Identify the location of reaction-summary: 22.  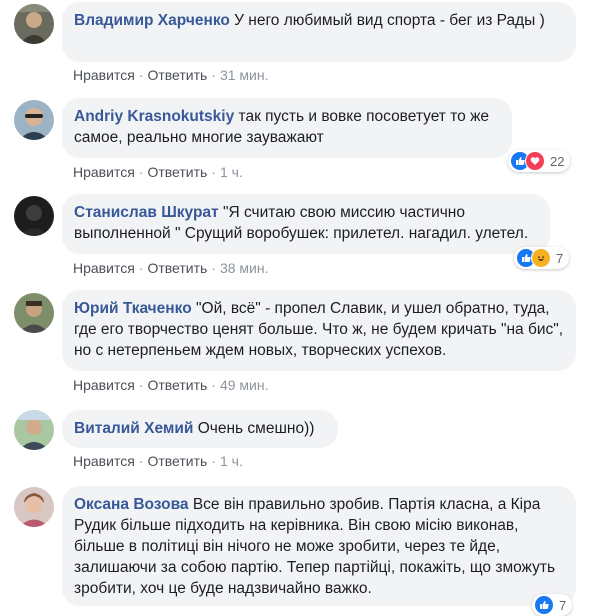
(539, 161).